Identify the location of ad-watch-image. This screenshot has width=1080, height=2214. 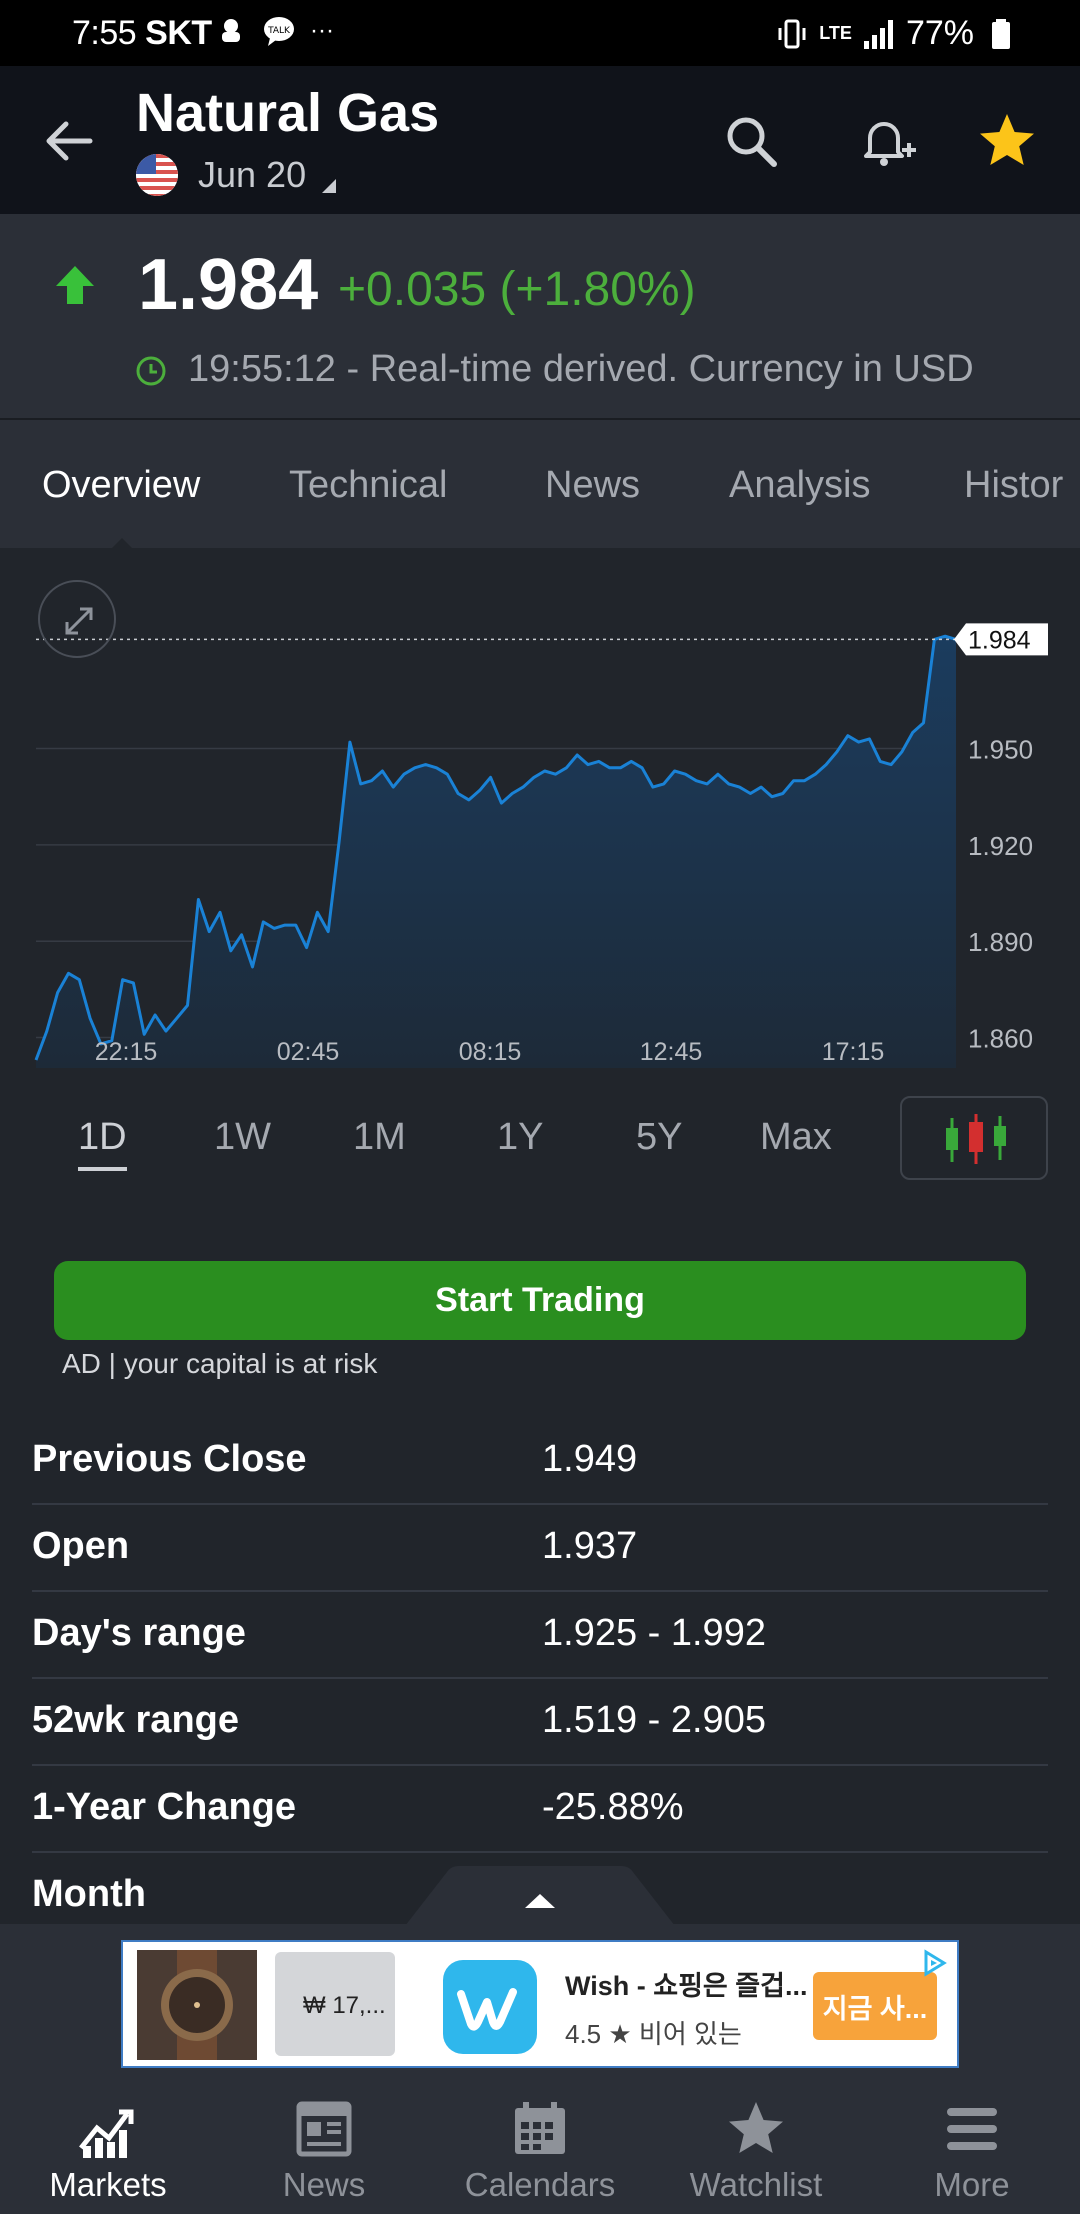
(197, 2005).